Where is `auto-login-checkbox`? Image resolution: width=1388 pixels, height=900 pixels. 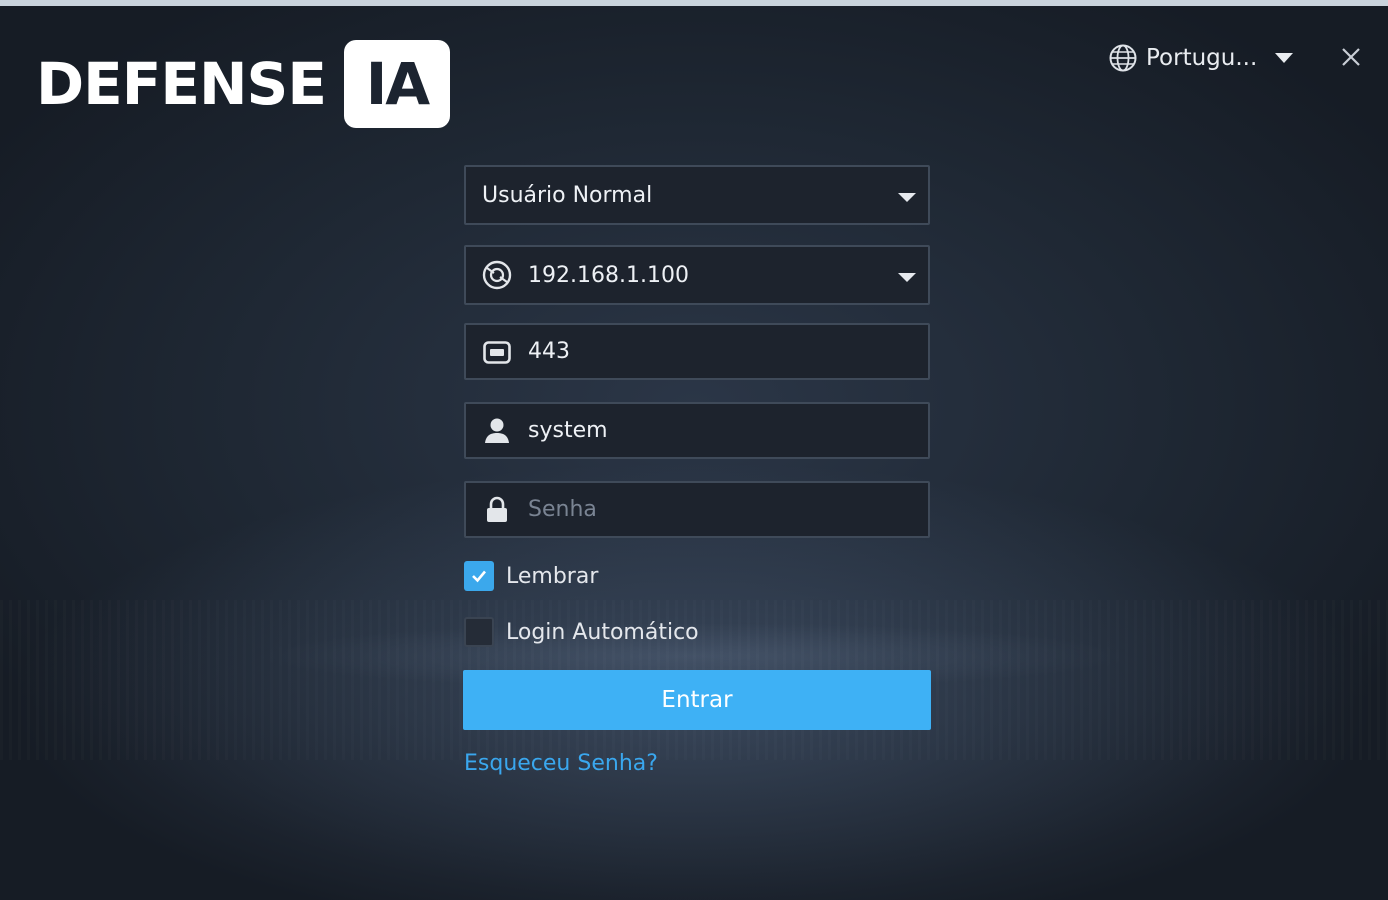
auto-login-checkbox is located at coordinates (479, 632).